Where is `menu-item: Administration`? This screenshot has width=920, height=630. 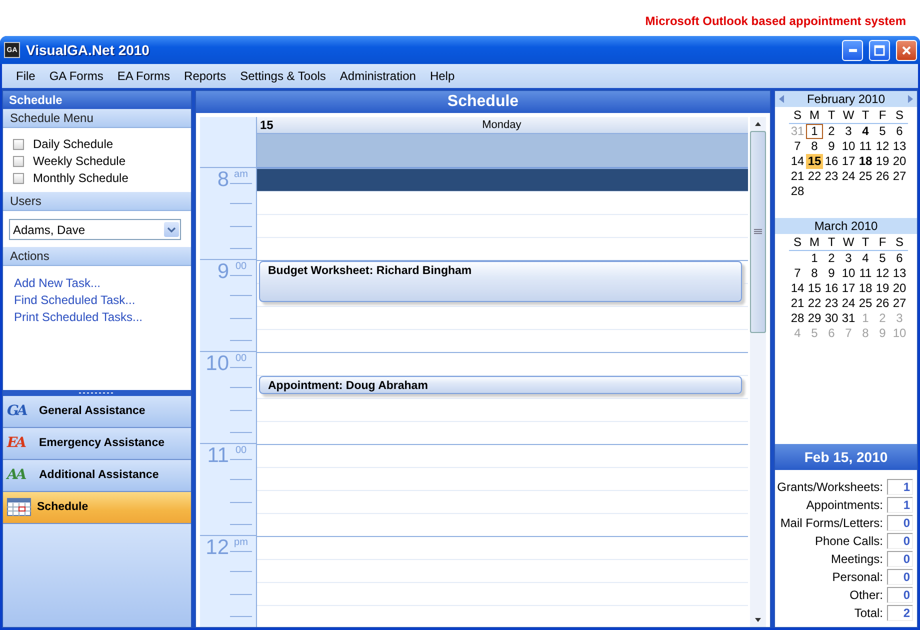 menu-item: Administration is located at coordinates (378, 76).